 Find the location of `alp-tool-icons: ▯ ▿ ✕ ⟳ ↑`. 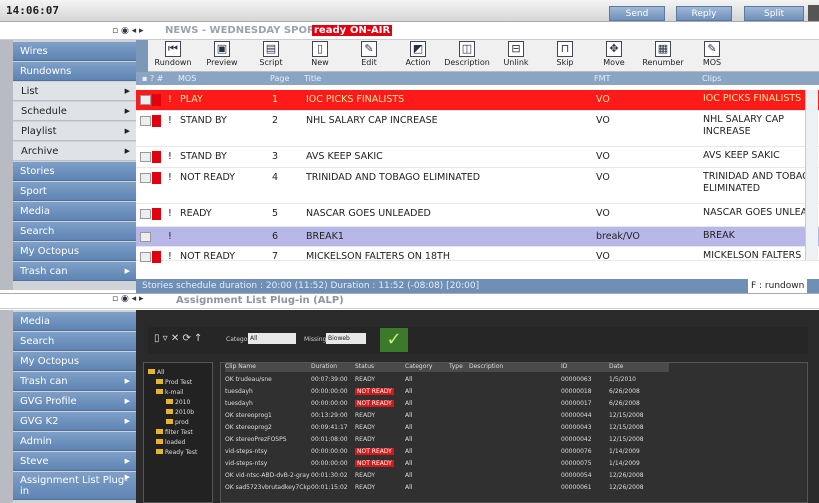

alp-tool-icons: ▯ ▿ ✕ ⟳ ↑ is located at coordinates (178, 338).